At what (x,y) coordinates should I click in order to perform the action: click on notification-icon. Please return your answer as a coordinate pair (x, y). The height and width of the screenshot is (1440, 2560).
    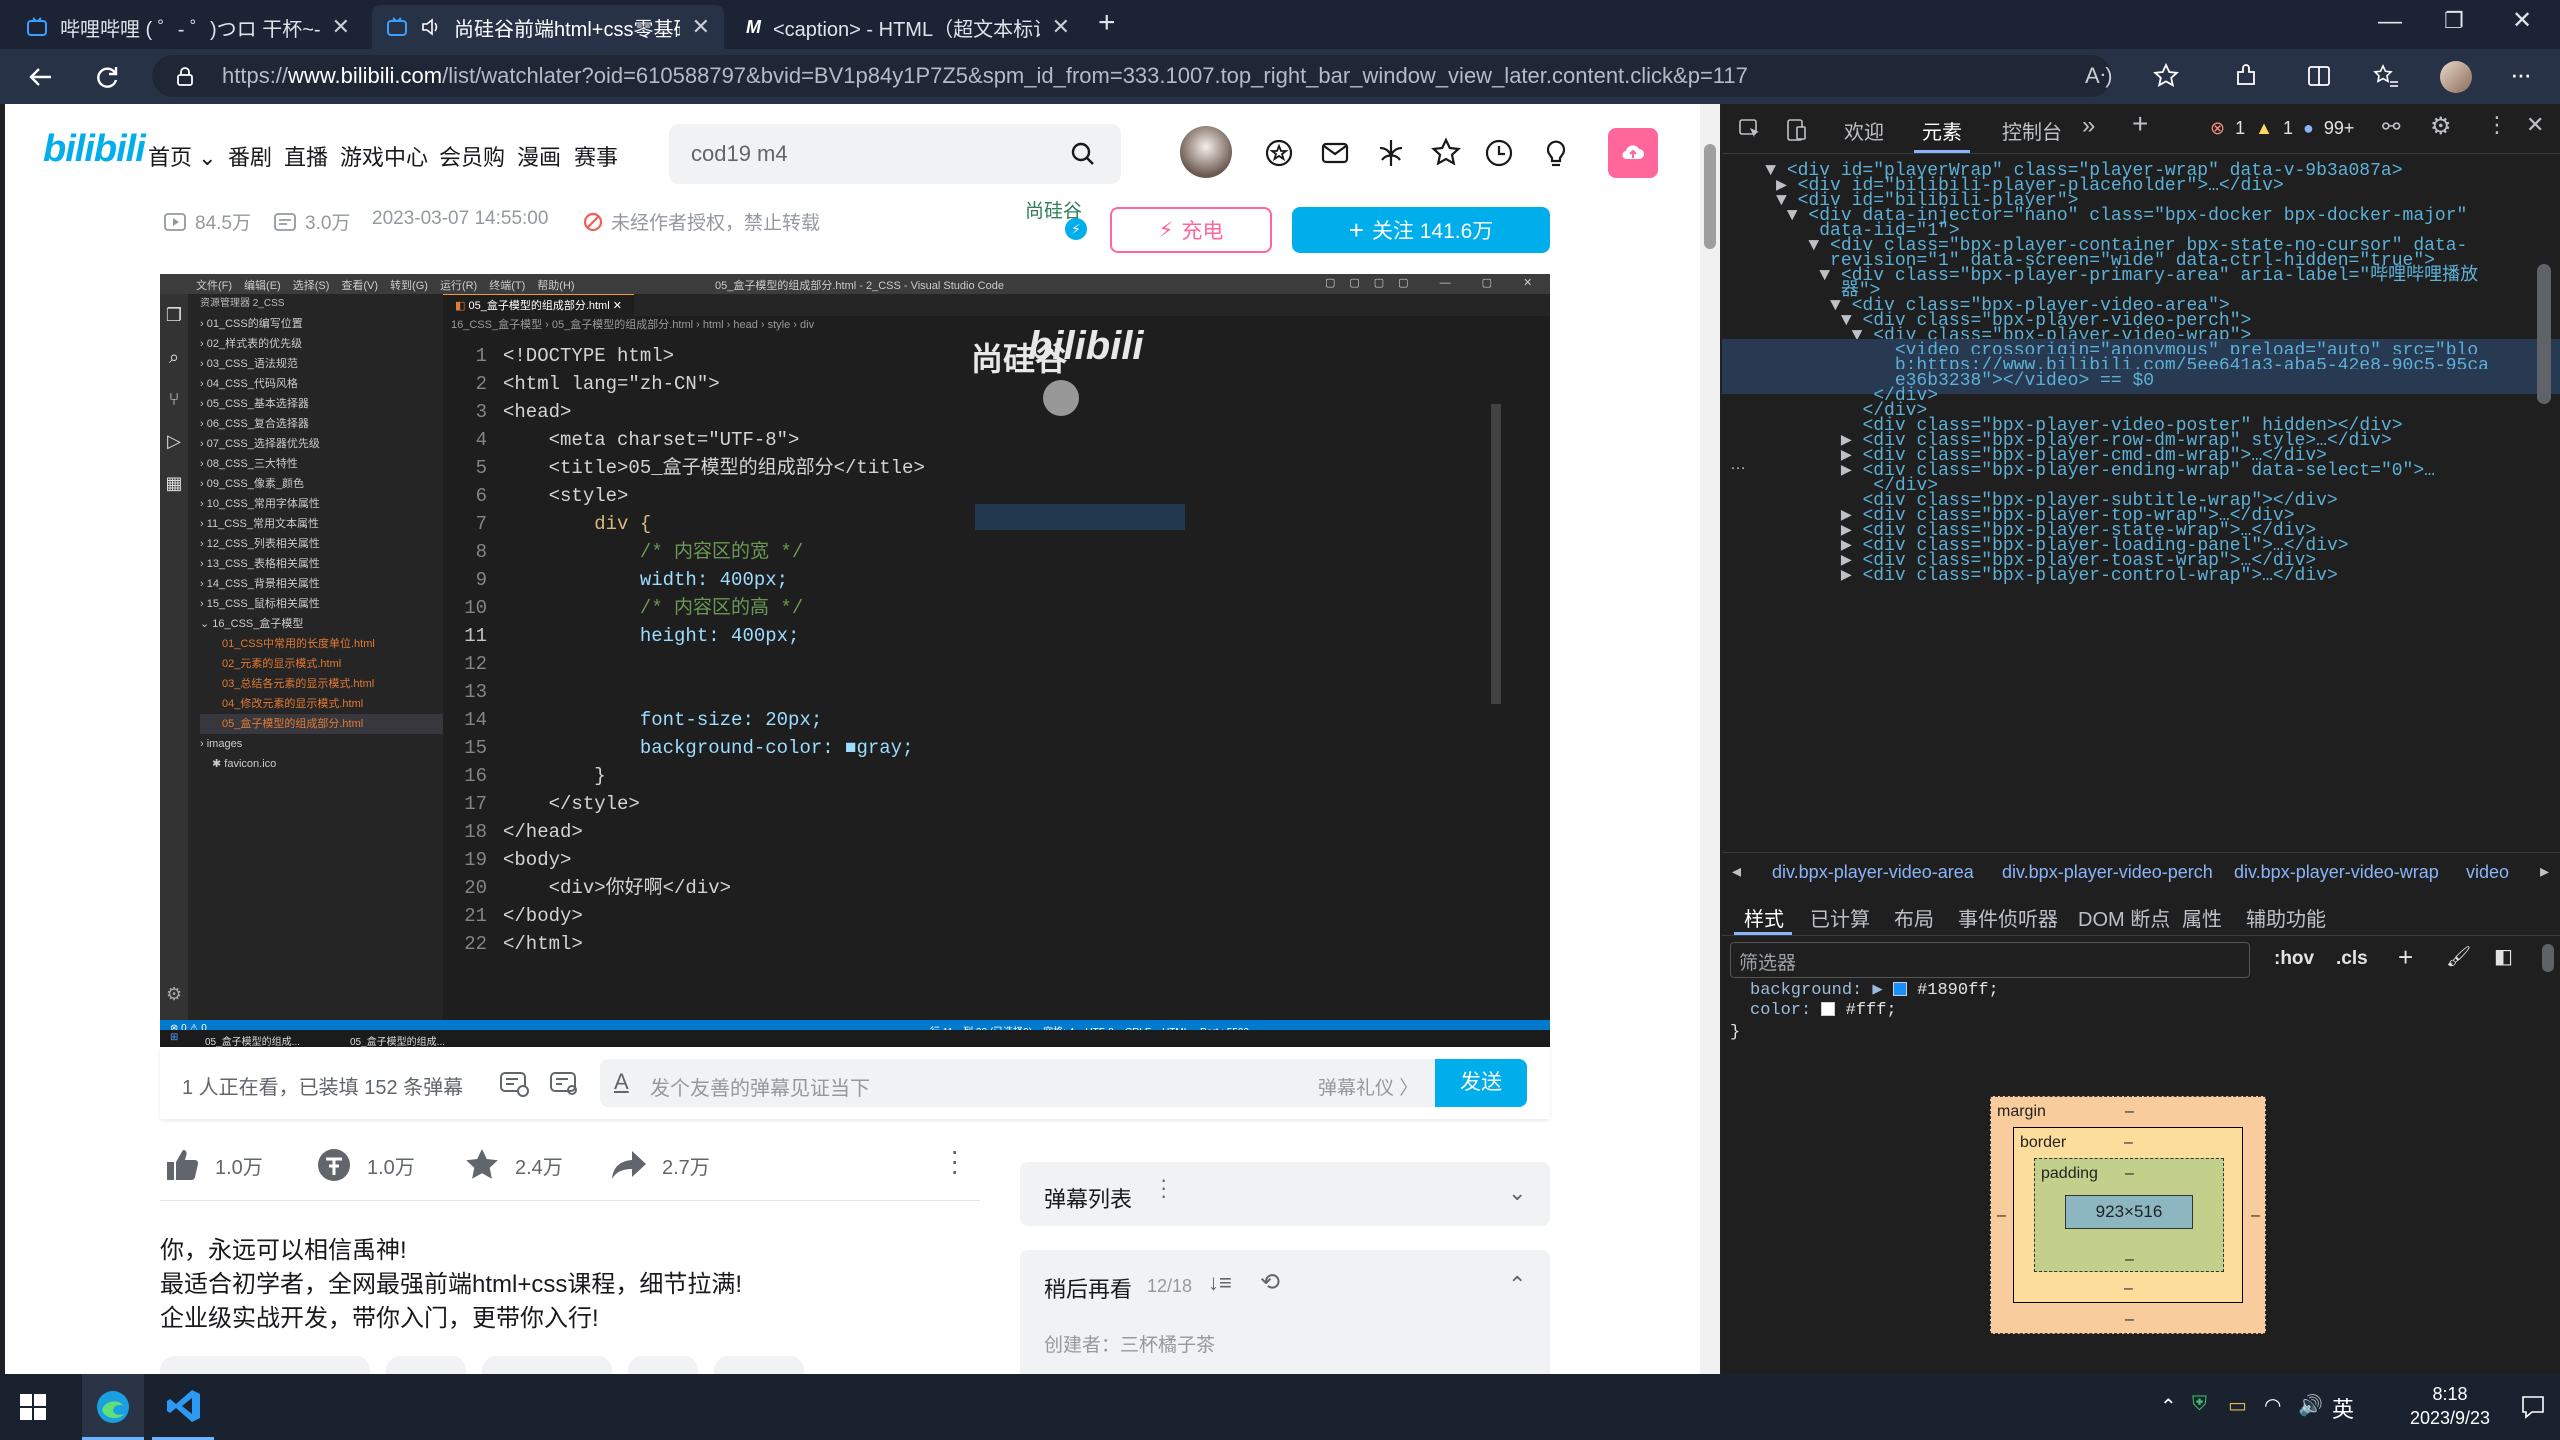
    Looking at the image, I should click on (2533, 1407).